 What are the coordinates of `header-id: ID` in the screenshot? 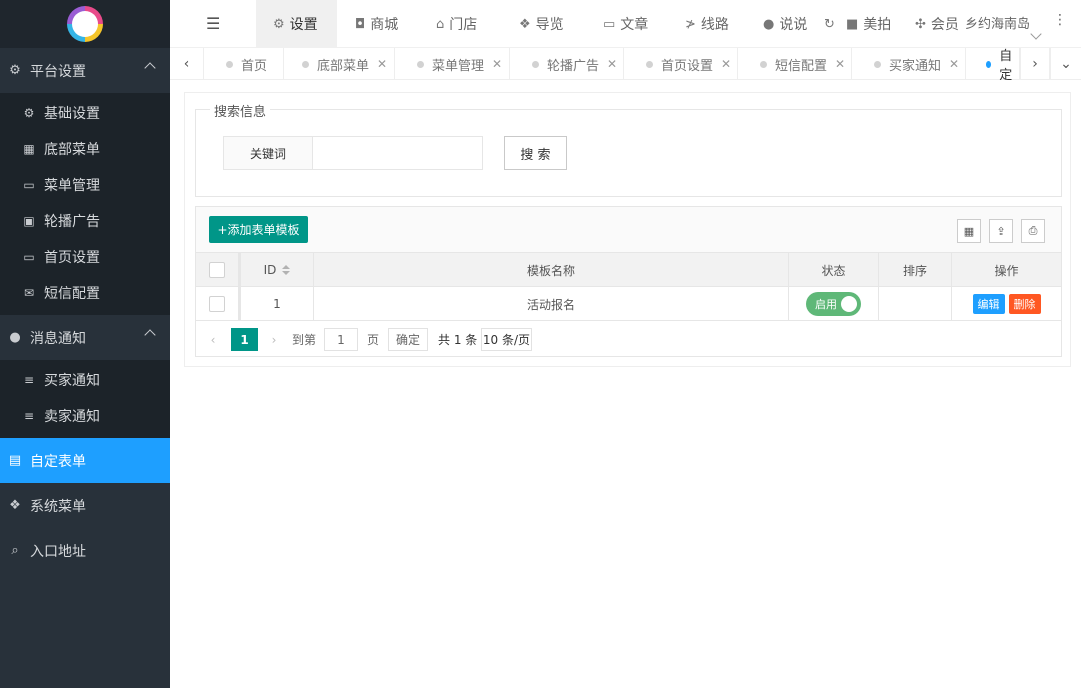 It's located at (277, 270).